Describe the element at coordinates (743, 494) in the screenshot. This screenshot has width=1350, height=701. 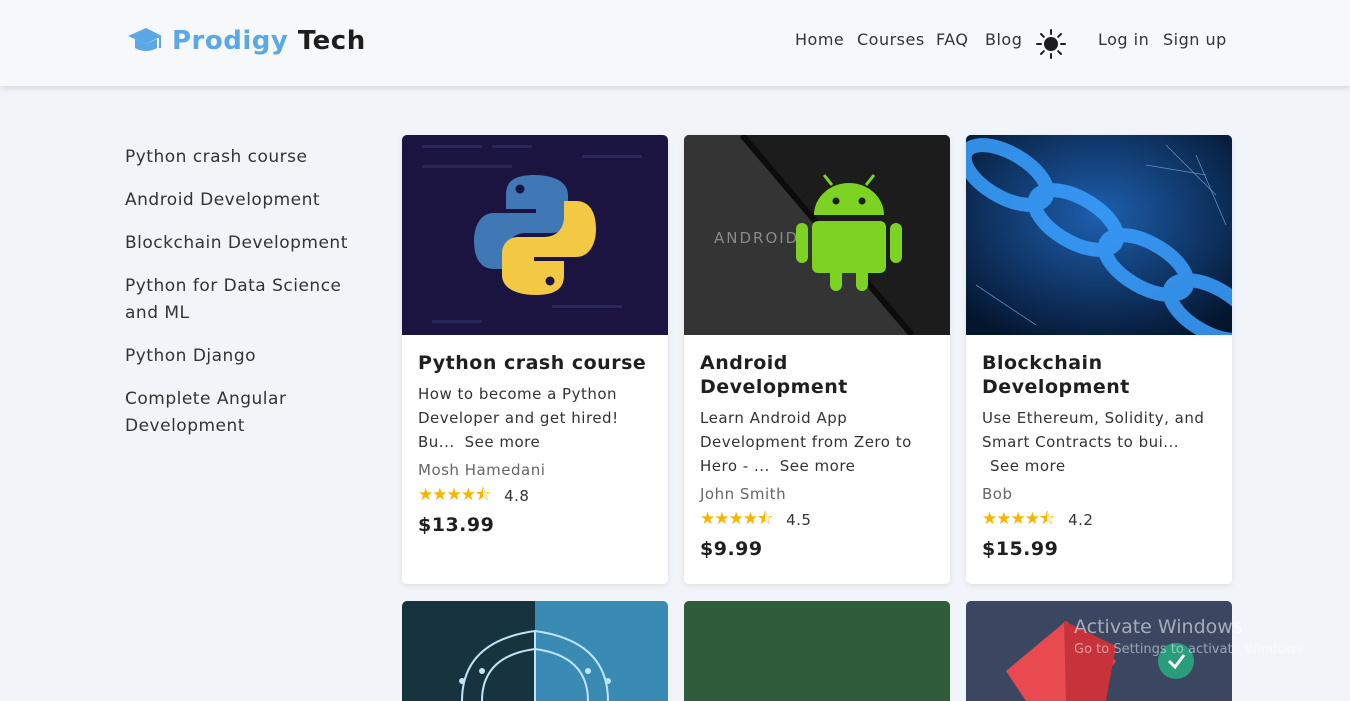
I see `course-author: John Smith` at that location.